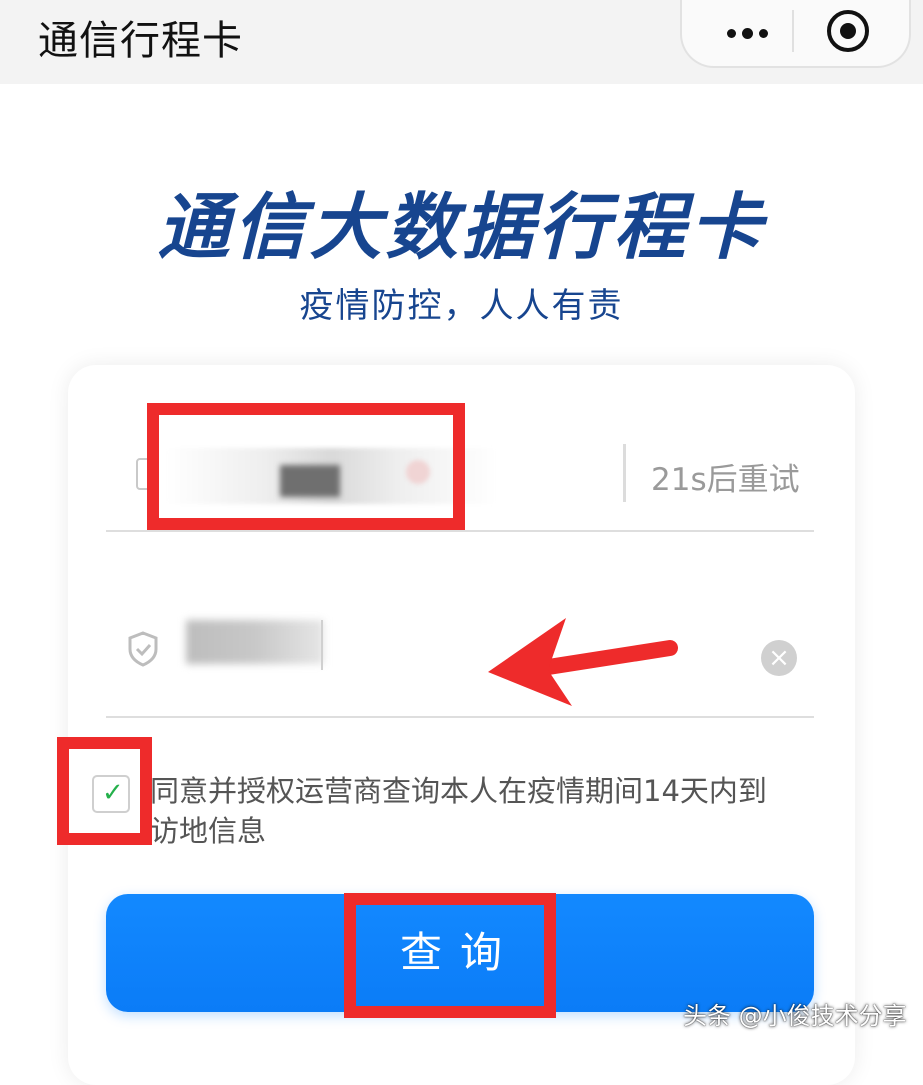 The width and height of the screenshot is (923, 1085). I want to click on clear-circle-icon: ×, so click(779, 658).